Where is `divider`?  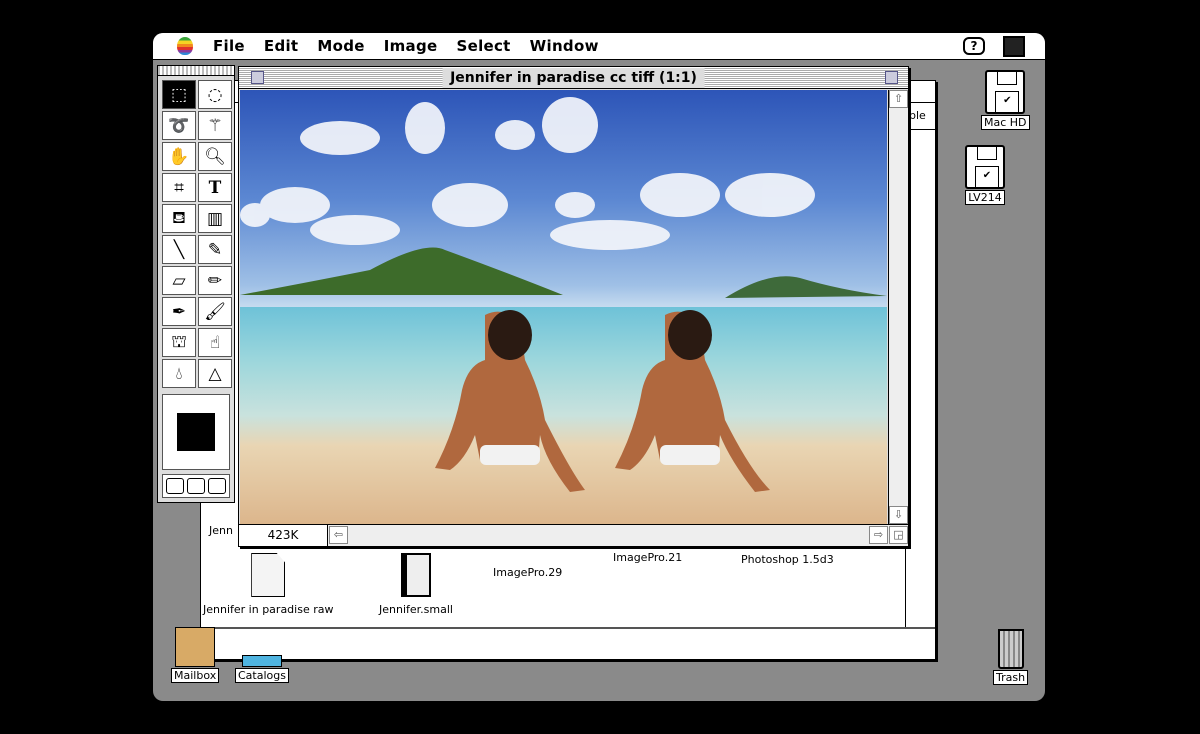 divider is located at coordinates (568, 628).